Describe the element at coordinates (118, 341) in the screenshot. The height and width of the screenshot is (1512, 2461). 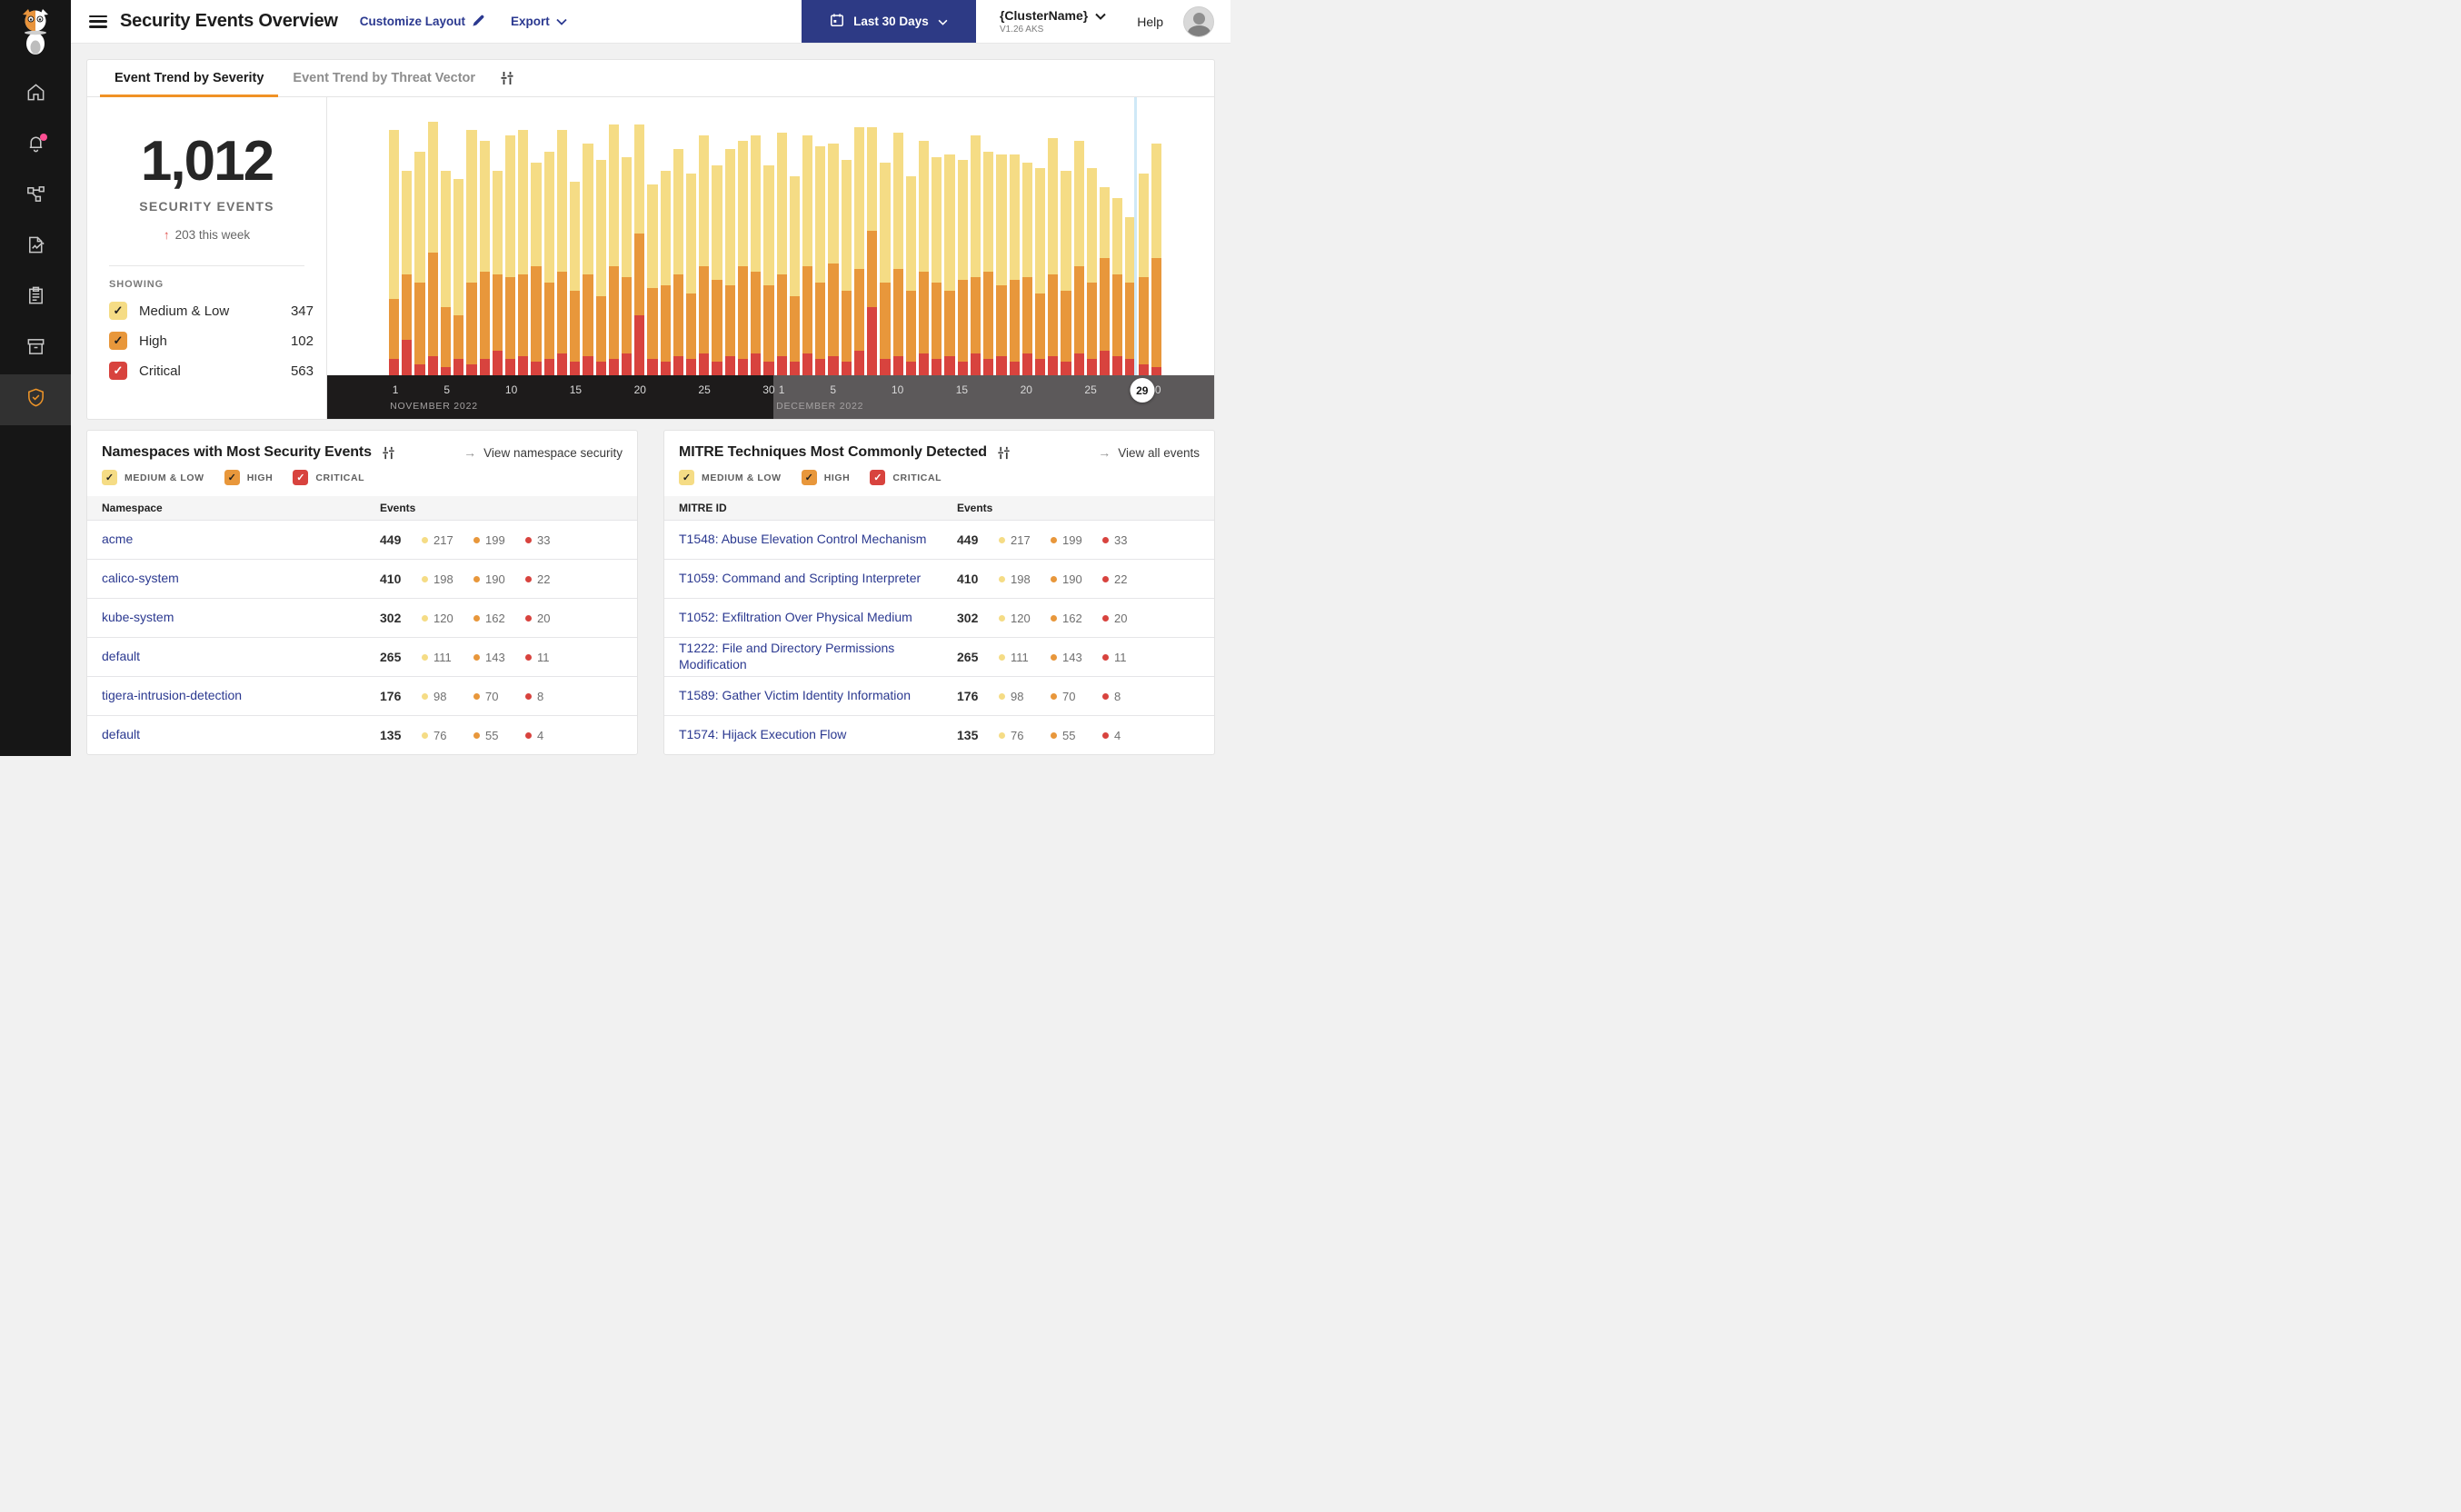
I see `severity-checkbox-high: ✓` at that location.